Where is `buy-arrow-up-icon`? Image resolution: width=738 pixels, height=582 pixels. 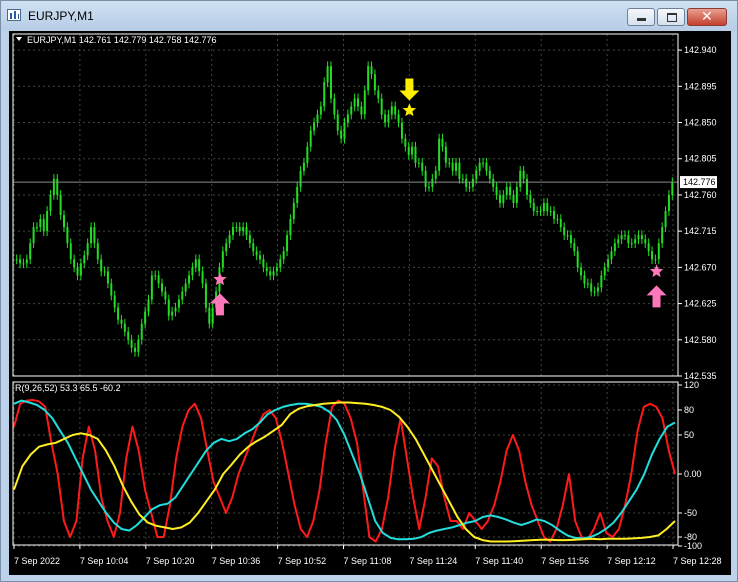 buy-arrow-up-icon is located at coordinates (656, 296).